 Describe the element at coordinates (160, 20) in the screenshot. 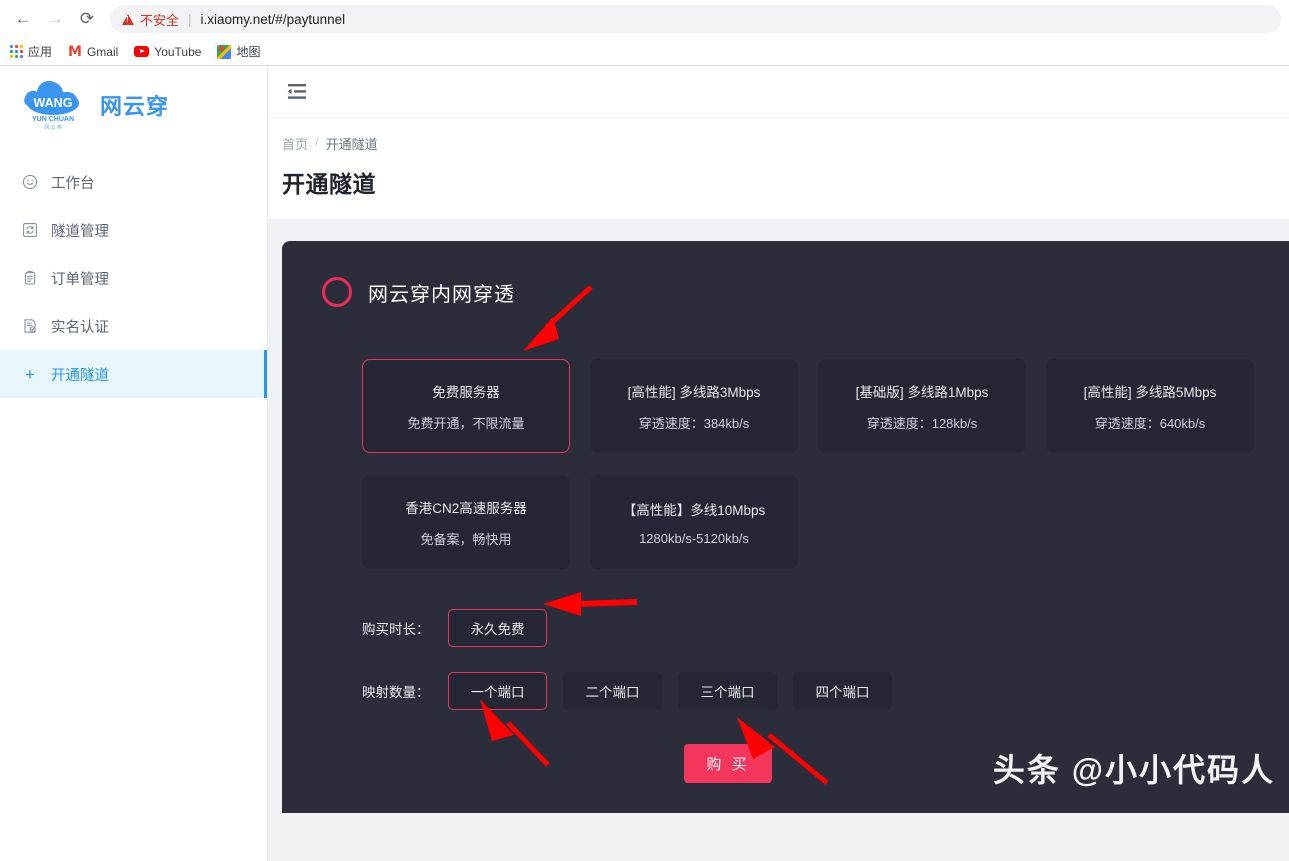

I see `not-secure-label: 不安全` at that location.